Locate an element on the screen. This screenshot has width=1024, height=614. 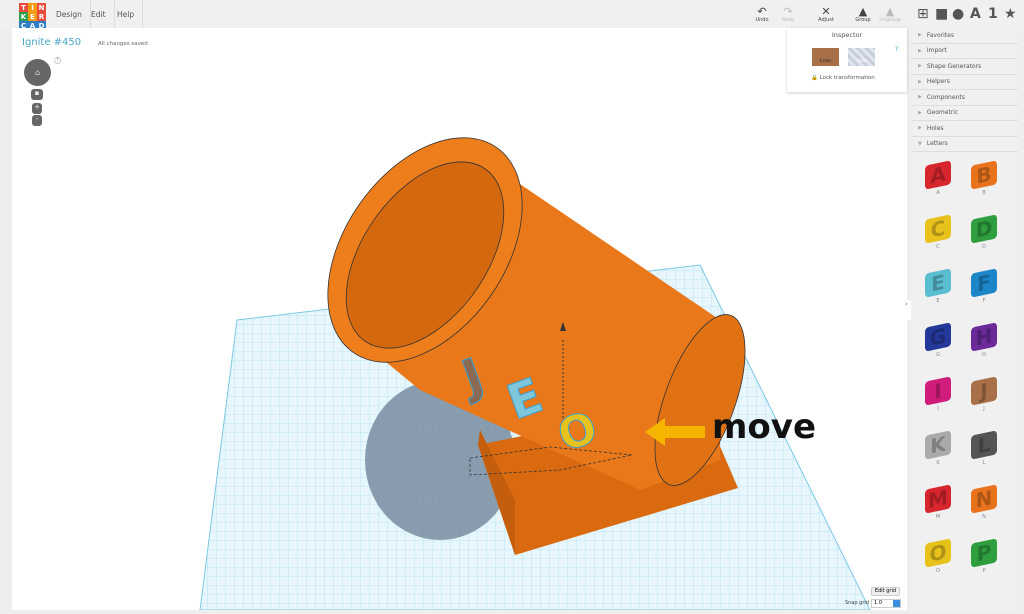
home-icon: ⌂ is located at coordinates (37, 72).